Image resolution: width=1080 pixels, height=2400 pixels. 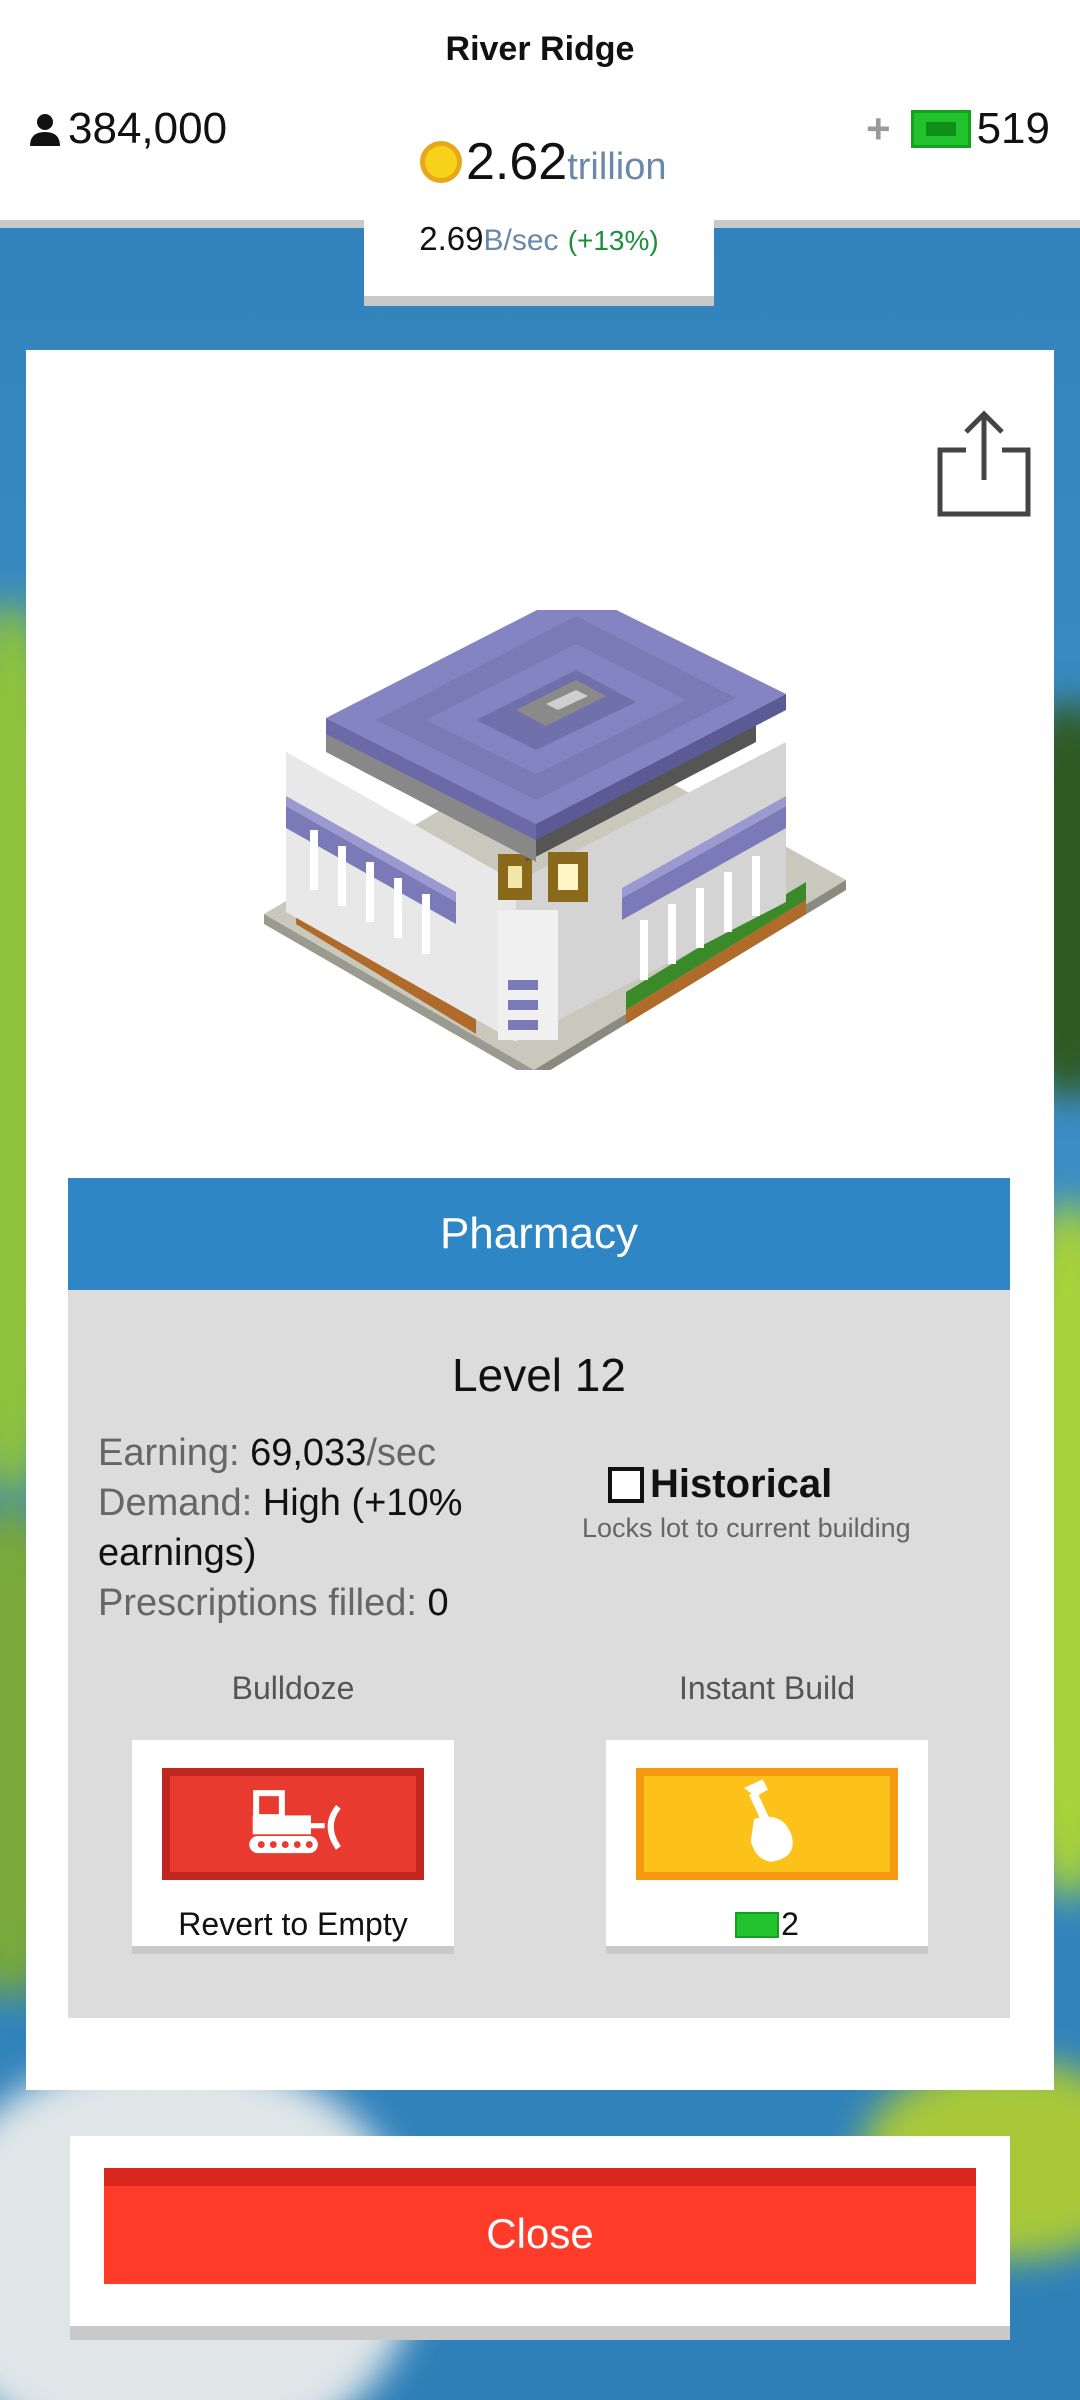 What do you see at coordinates (540, 49) in the screenshot?
I see `city-name: River Ridge` at bounding box center [540, 49].